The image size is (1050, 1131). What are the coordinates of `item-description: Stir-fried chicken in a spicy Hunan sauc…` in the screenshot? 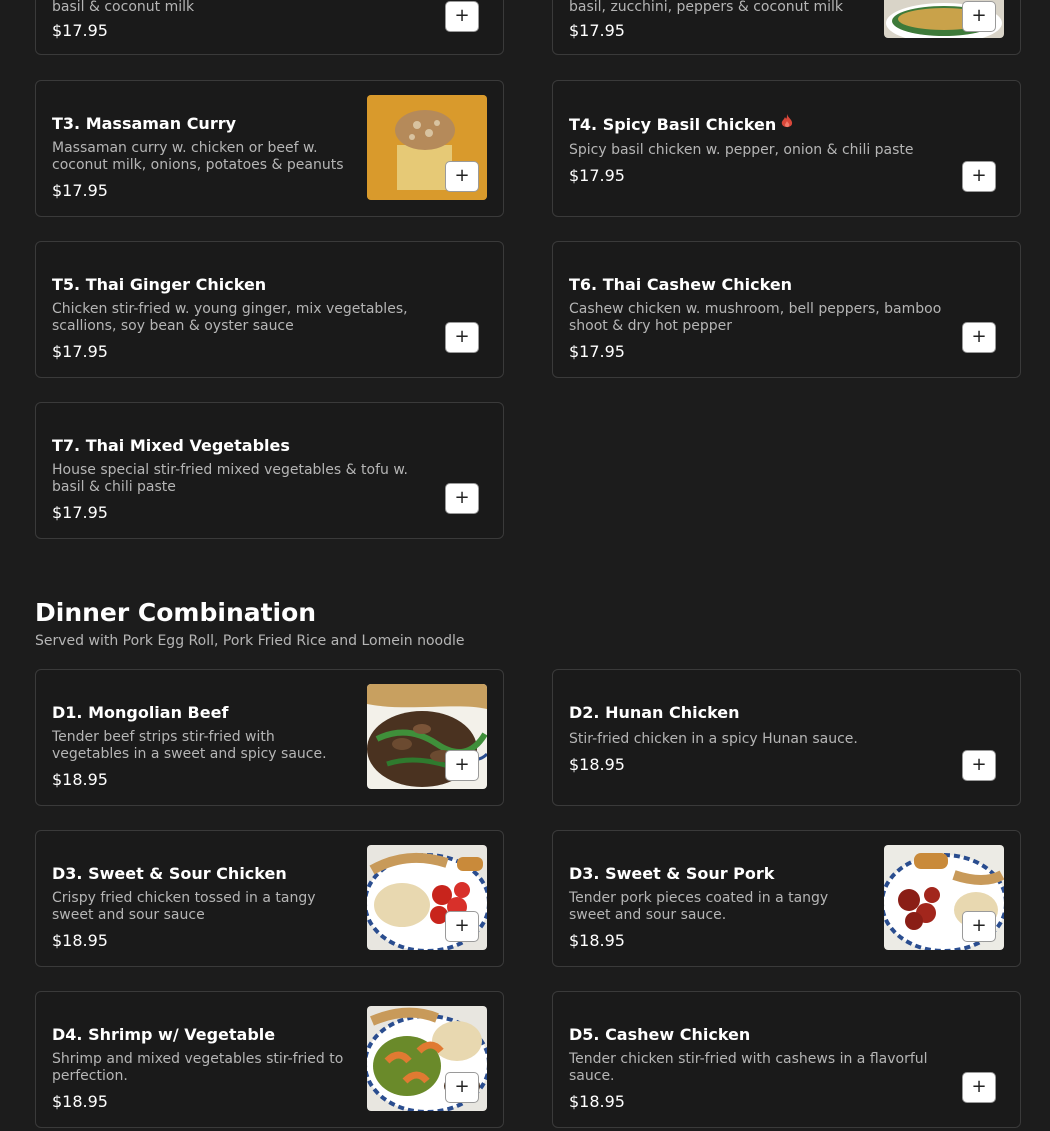 It's located at (713, 739).